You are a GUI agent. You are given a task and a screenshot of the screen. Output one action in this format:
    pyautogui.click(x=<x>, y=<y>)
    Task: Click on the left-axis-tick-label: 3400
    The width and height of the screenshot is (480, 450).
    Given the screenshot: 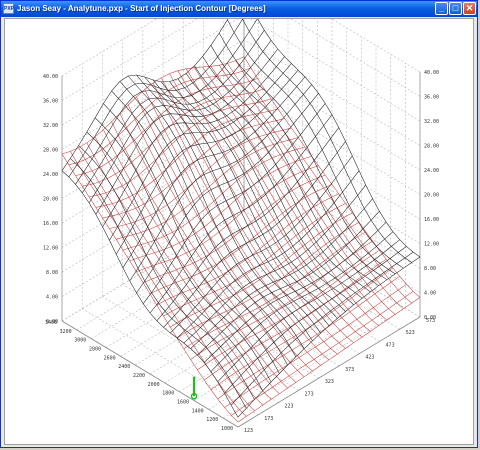 What is the action you would take?
    pyautogui.click(x=51, y=323)
    